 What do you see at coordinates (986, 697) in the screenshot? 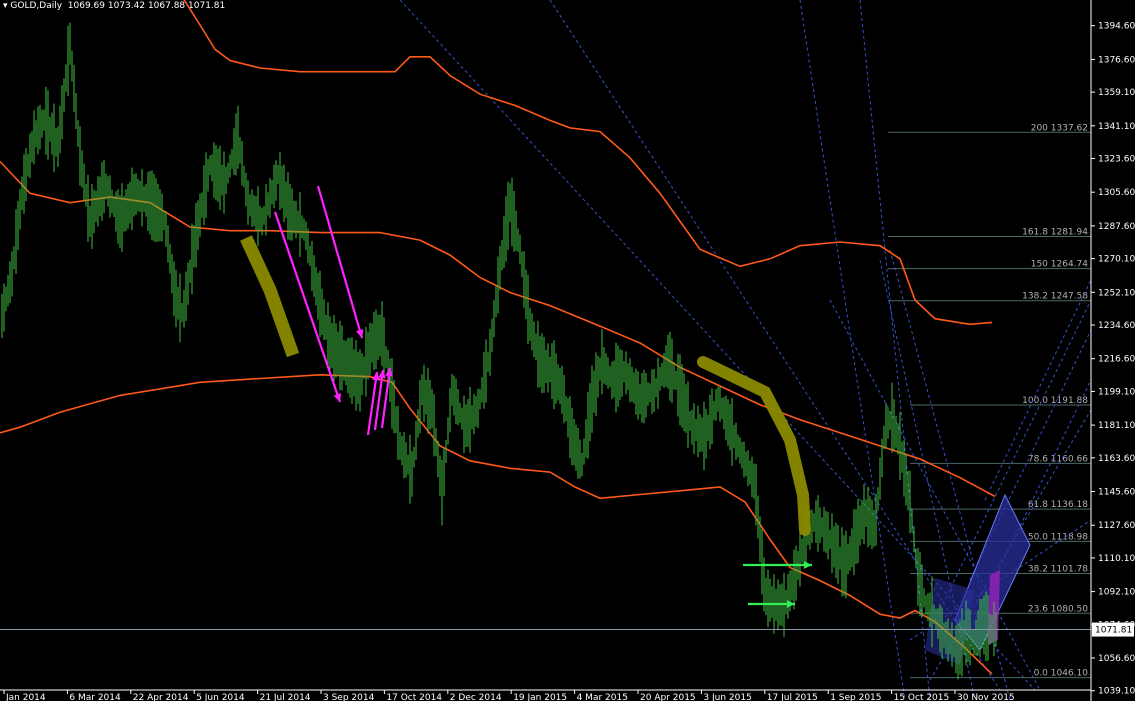
I see `time-tick-label: 30 Nov 2015` at bounding box center [986, 697].